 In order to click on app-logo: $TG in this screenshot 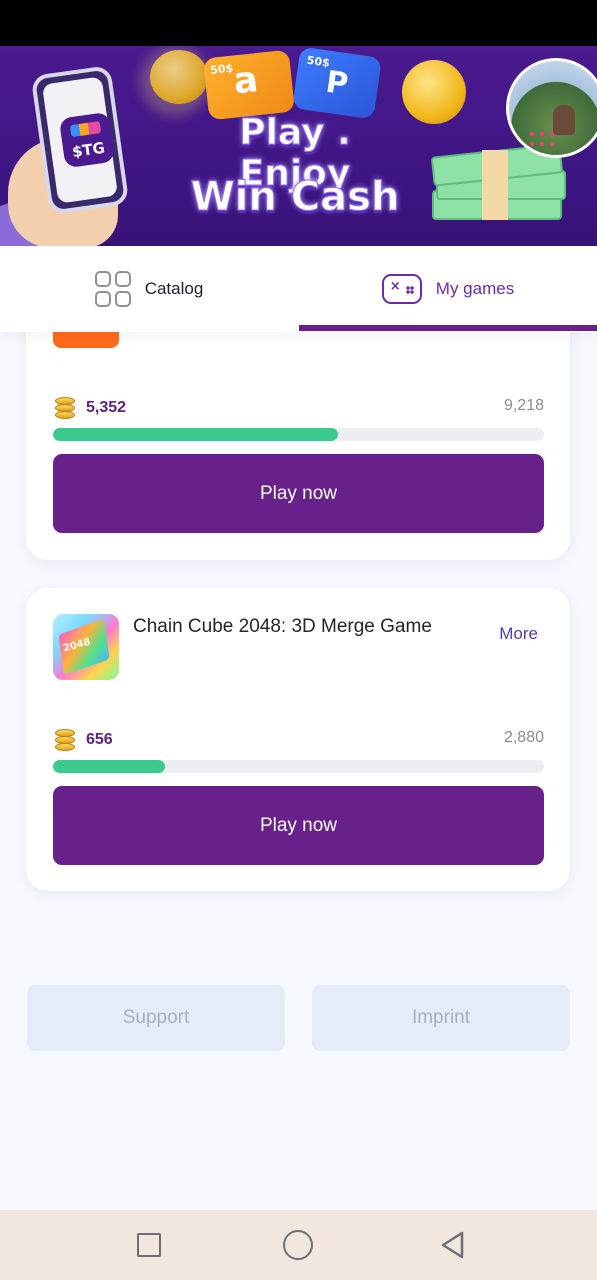, I will do `click(87, 140)`.